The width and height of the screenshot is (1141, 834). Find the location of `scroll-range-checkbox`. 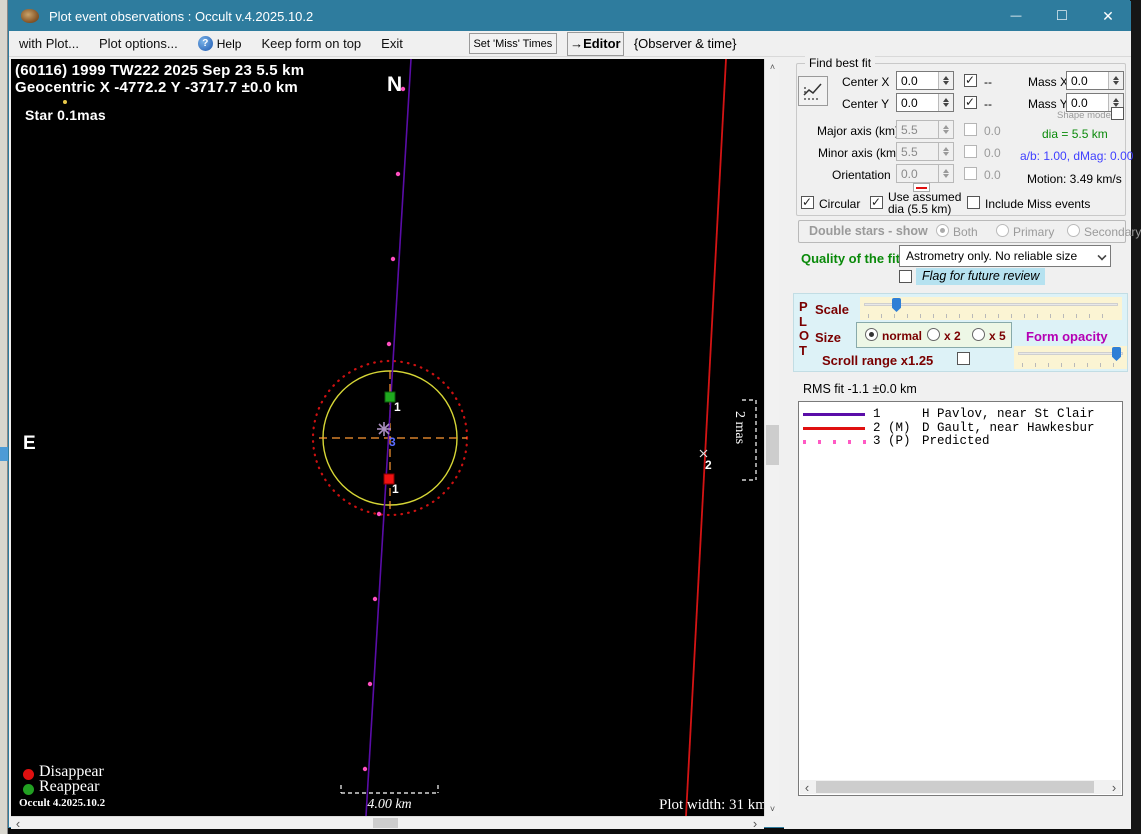

scroll-range-checkbox is located at coordinates (963, 358).